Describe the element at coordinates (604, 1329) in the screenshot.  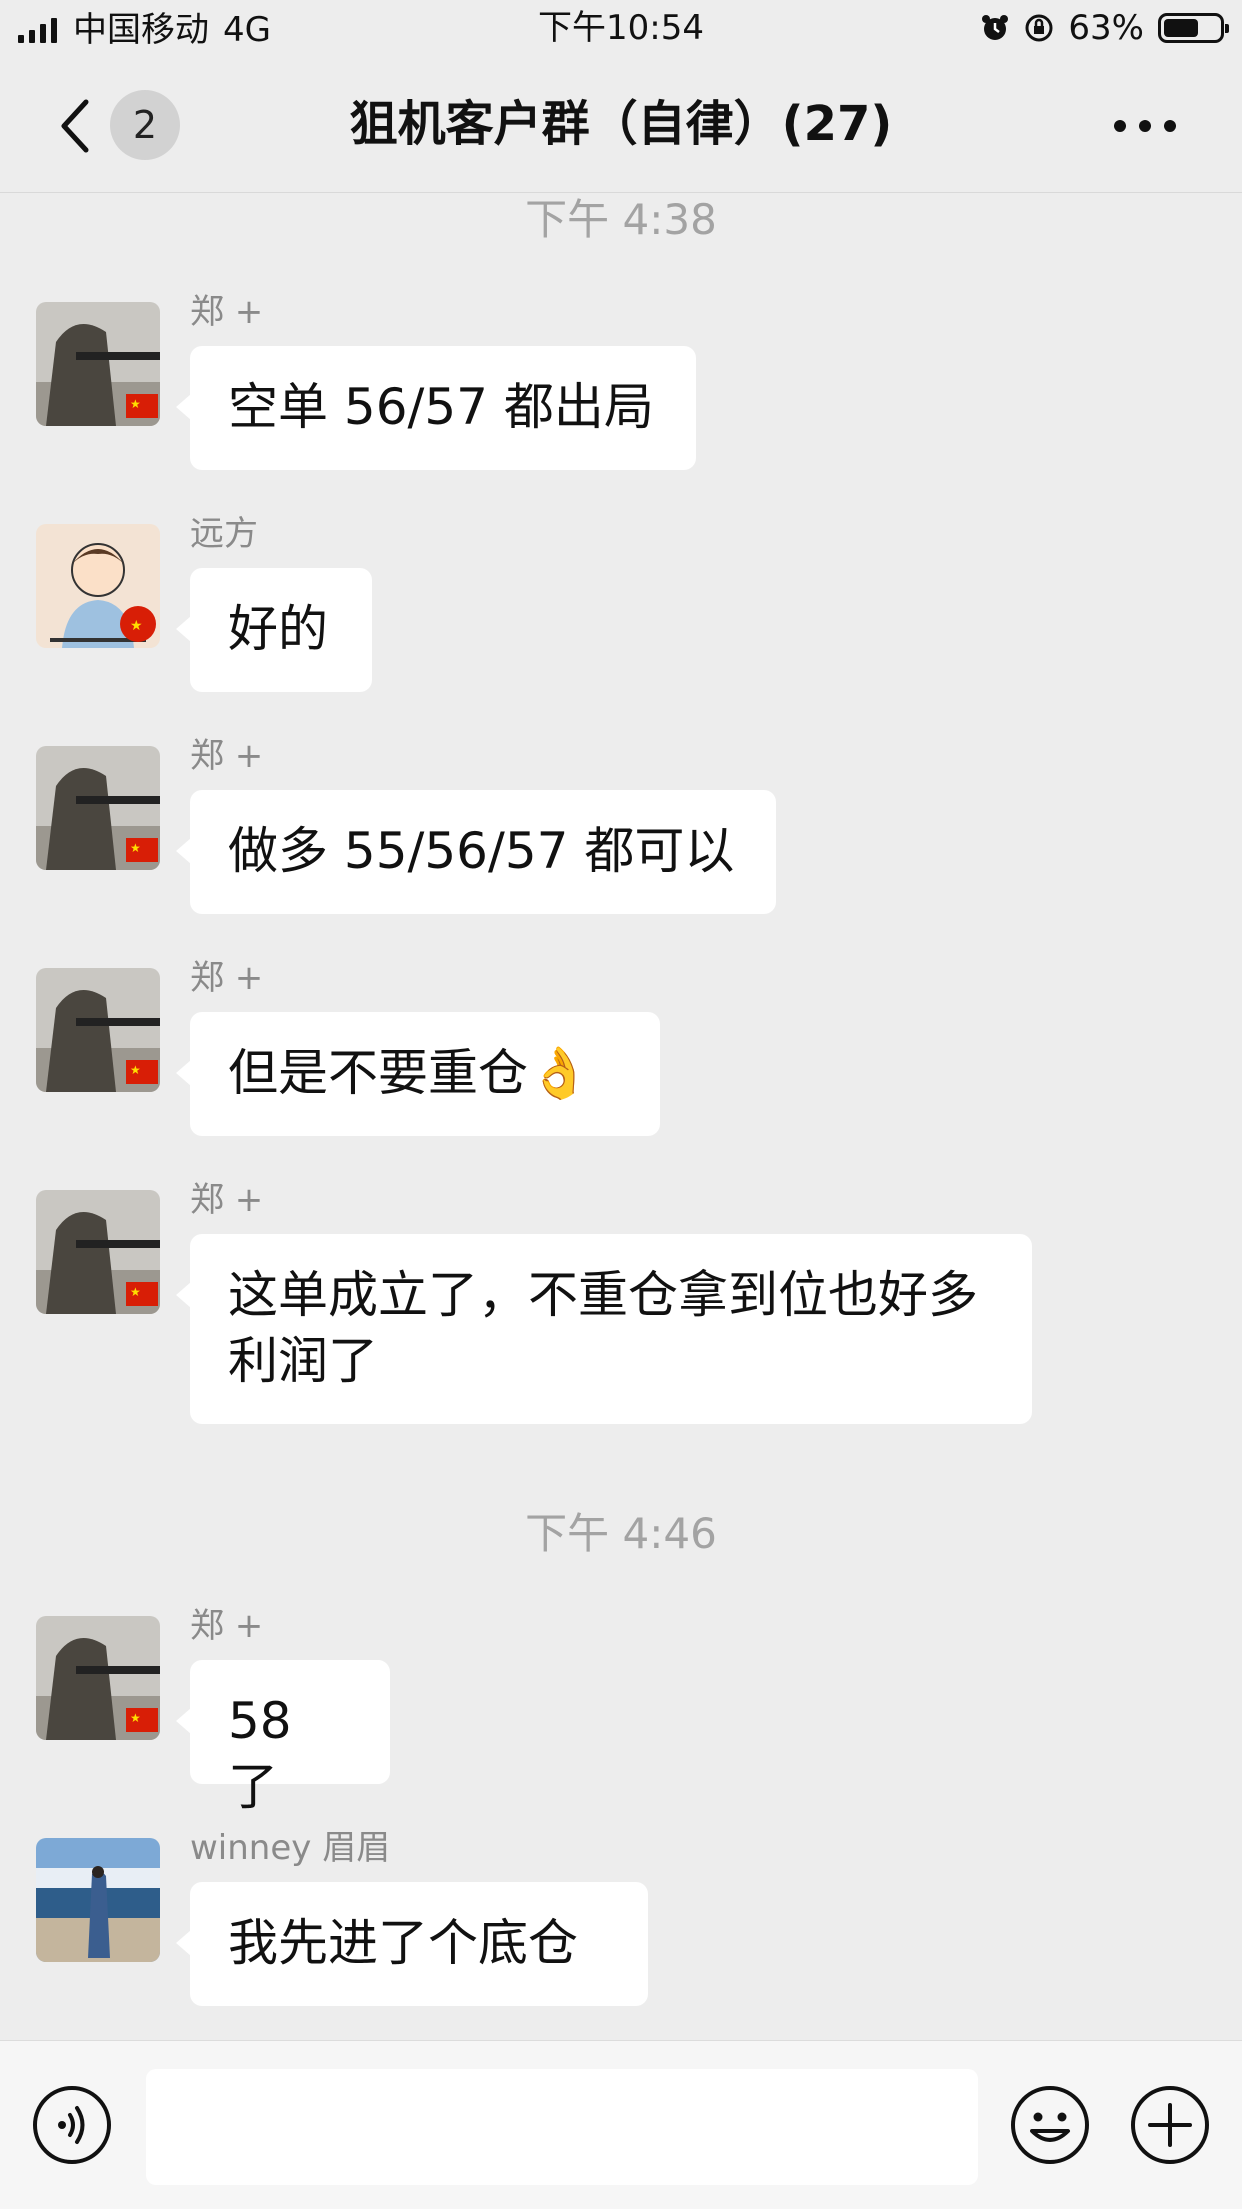
I see `message-bubble: 这单成立了，不重仓拿到位也好多利润了` at that location.